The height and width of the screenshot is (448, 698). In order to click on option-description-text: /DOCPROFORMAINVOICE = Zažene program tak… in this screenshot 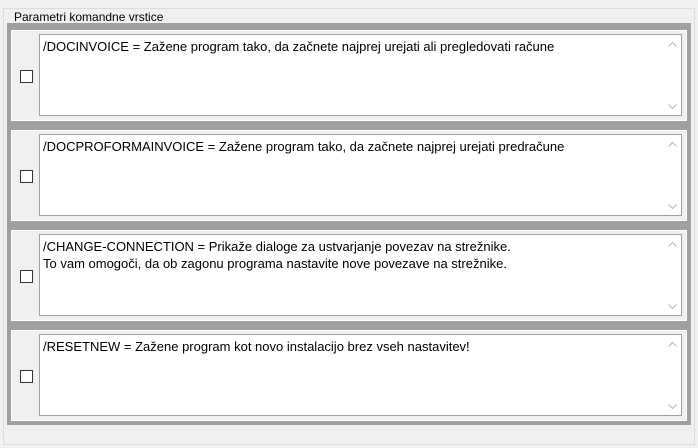, I will do `click(304, 146)`.